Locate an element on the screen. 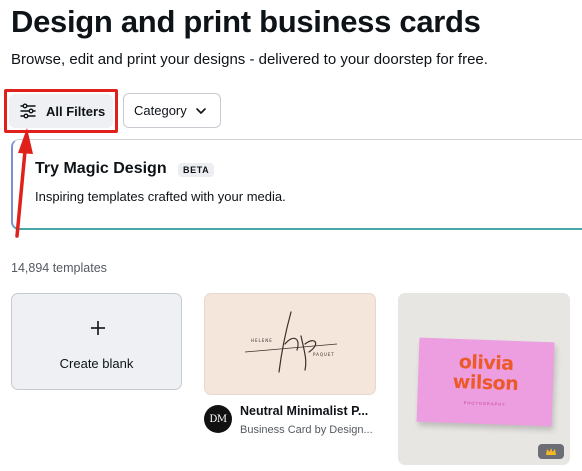 The width and height of the screenshot is (582, 471). template-thumbnail-olivia-wilson: olivia wilson PHOTOGRAPHY is located at coordinates (484, 379).